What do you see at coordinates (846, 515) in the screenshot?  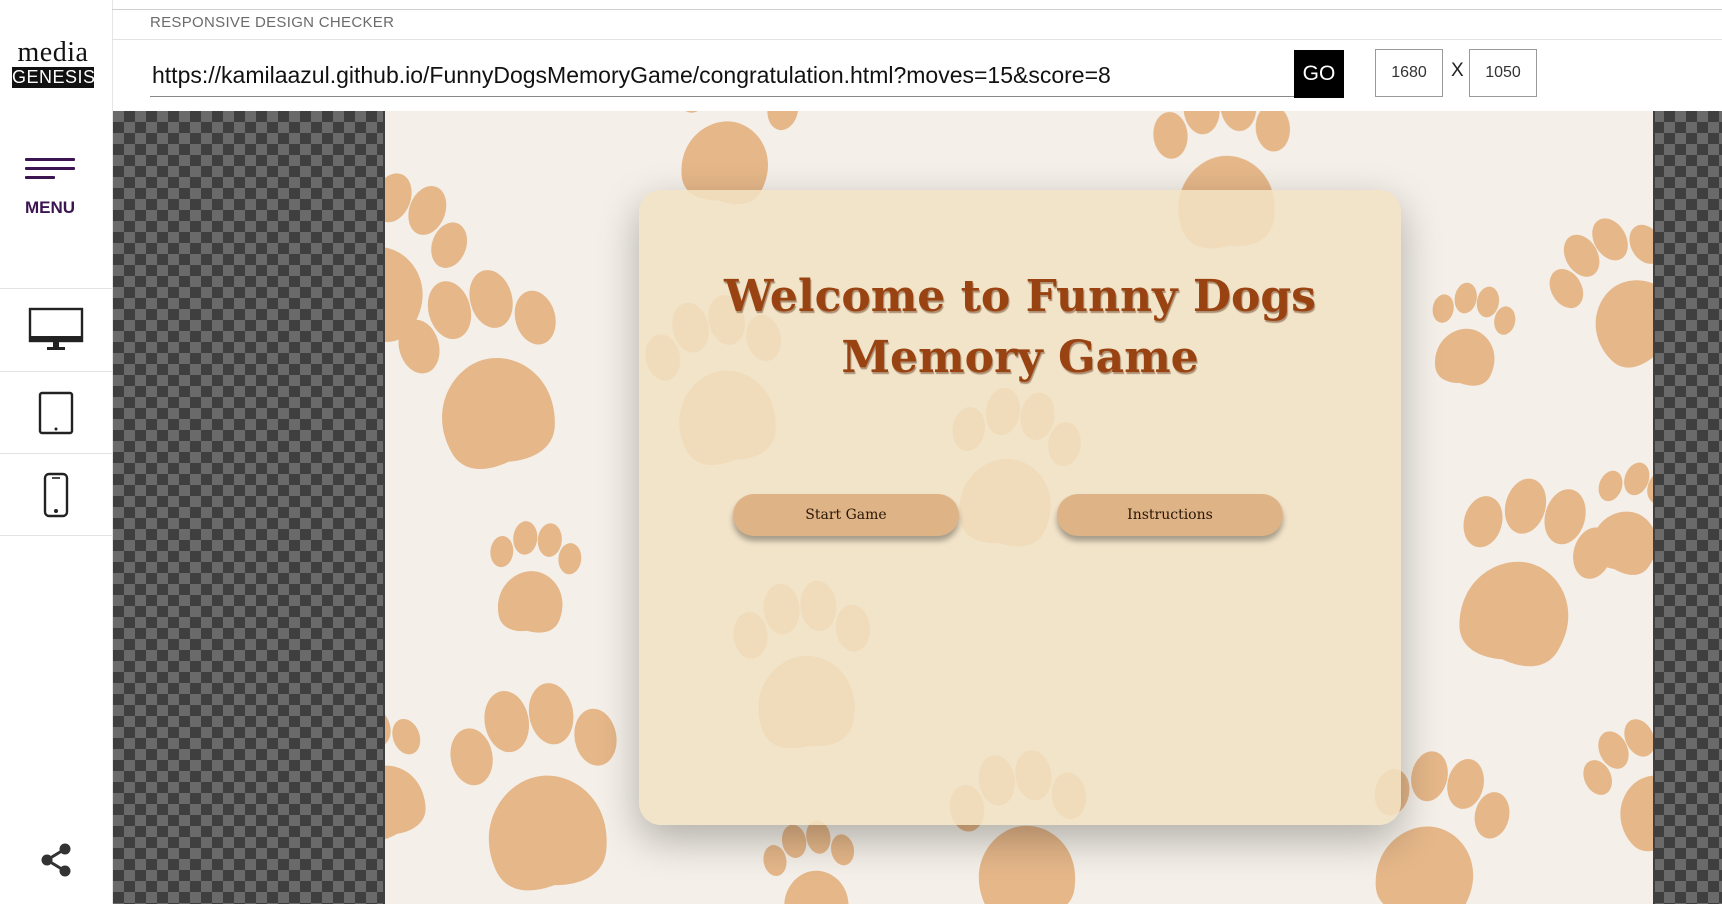 I see `start-game-button: Start Game` at bounding box center [846, 515].